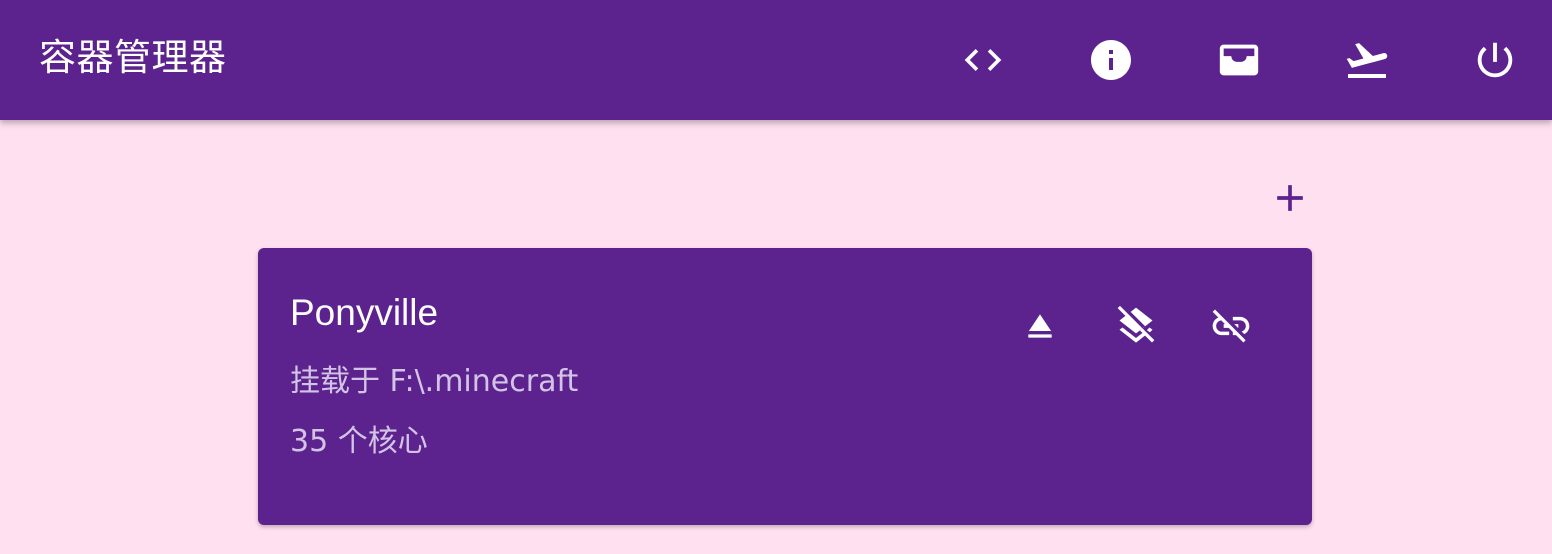 The width and height of the screenshot is (1552, 554). I want to click on inbox-icon, so click(1239, 60).